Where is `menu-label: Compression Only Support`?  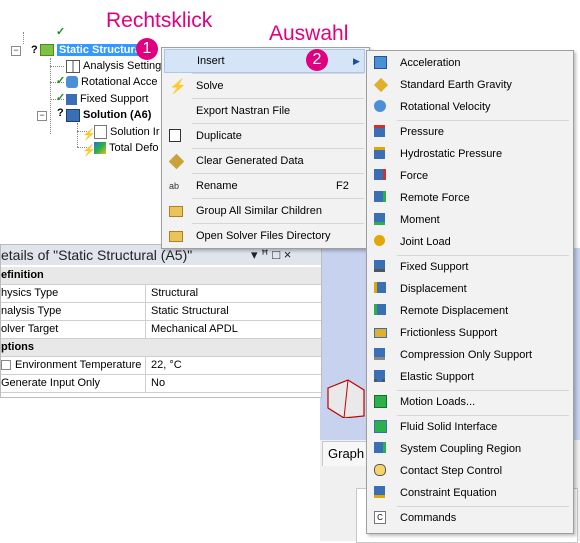
menu-label: Compression Only Support is located at coordinates (466, 355).